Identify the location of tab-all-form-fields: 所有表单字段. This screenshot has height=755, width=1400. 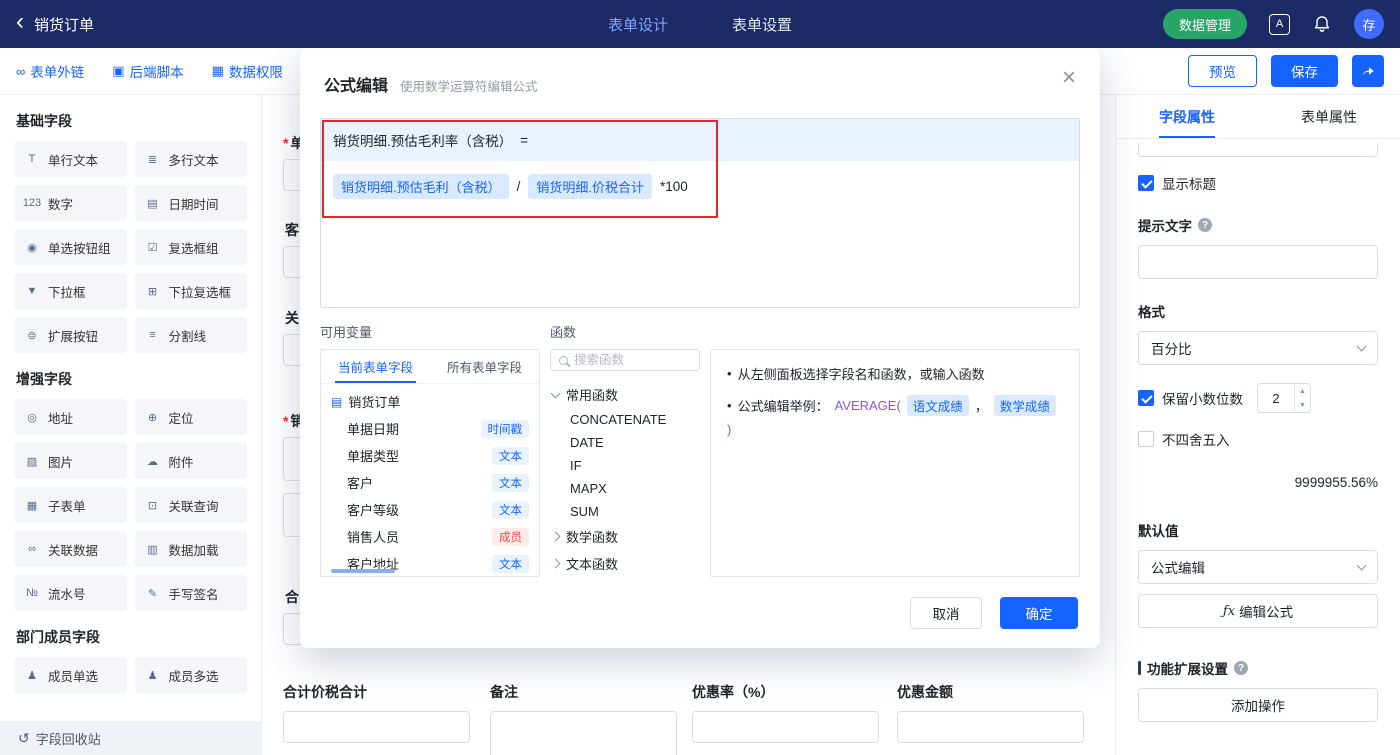
(484, 366).